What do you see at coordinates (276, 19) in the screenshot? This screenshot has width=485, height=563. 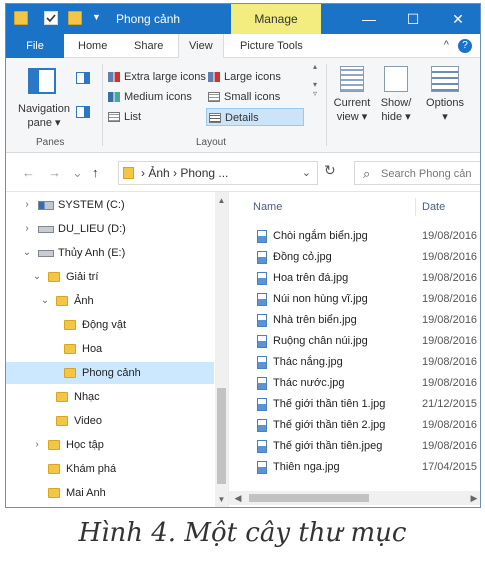 I see `tab-manage: Manage` at bounding box center [276, 19].